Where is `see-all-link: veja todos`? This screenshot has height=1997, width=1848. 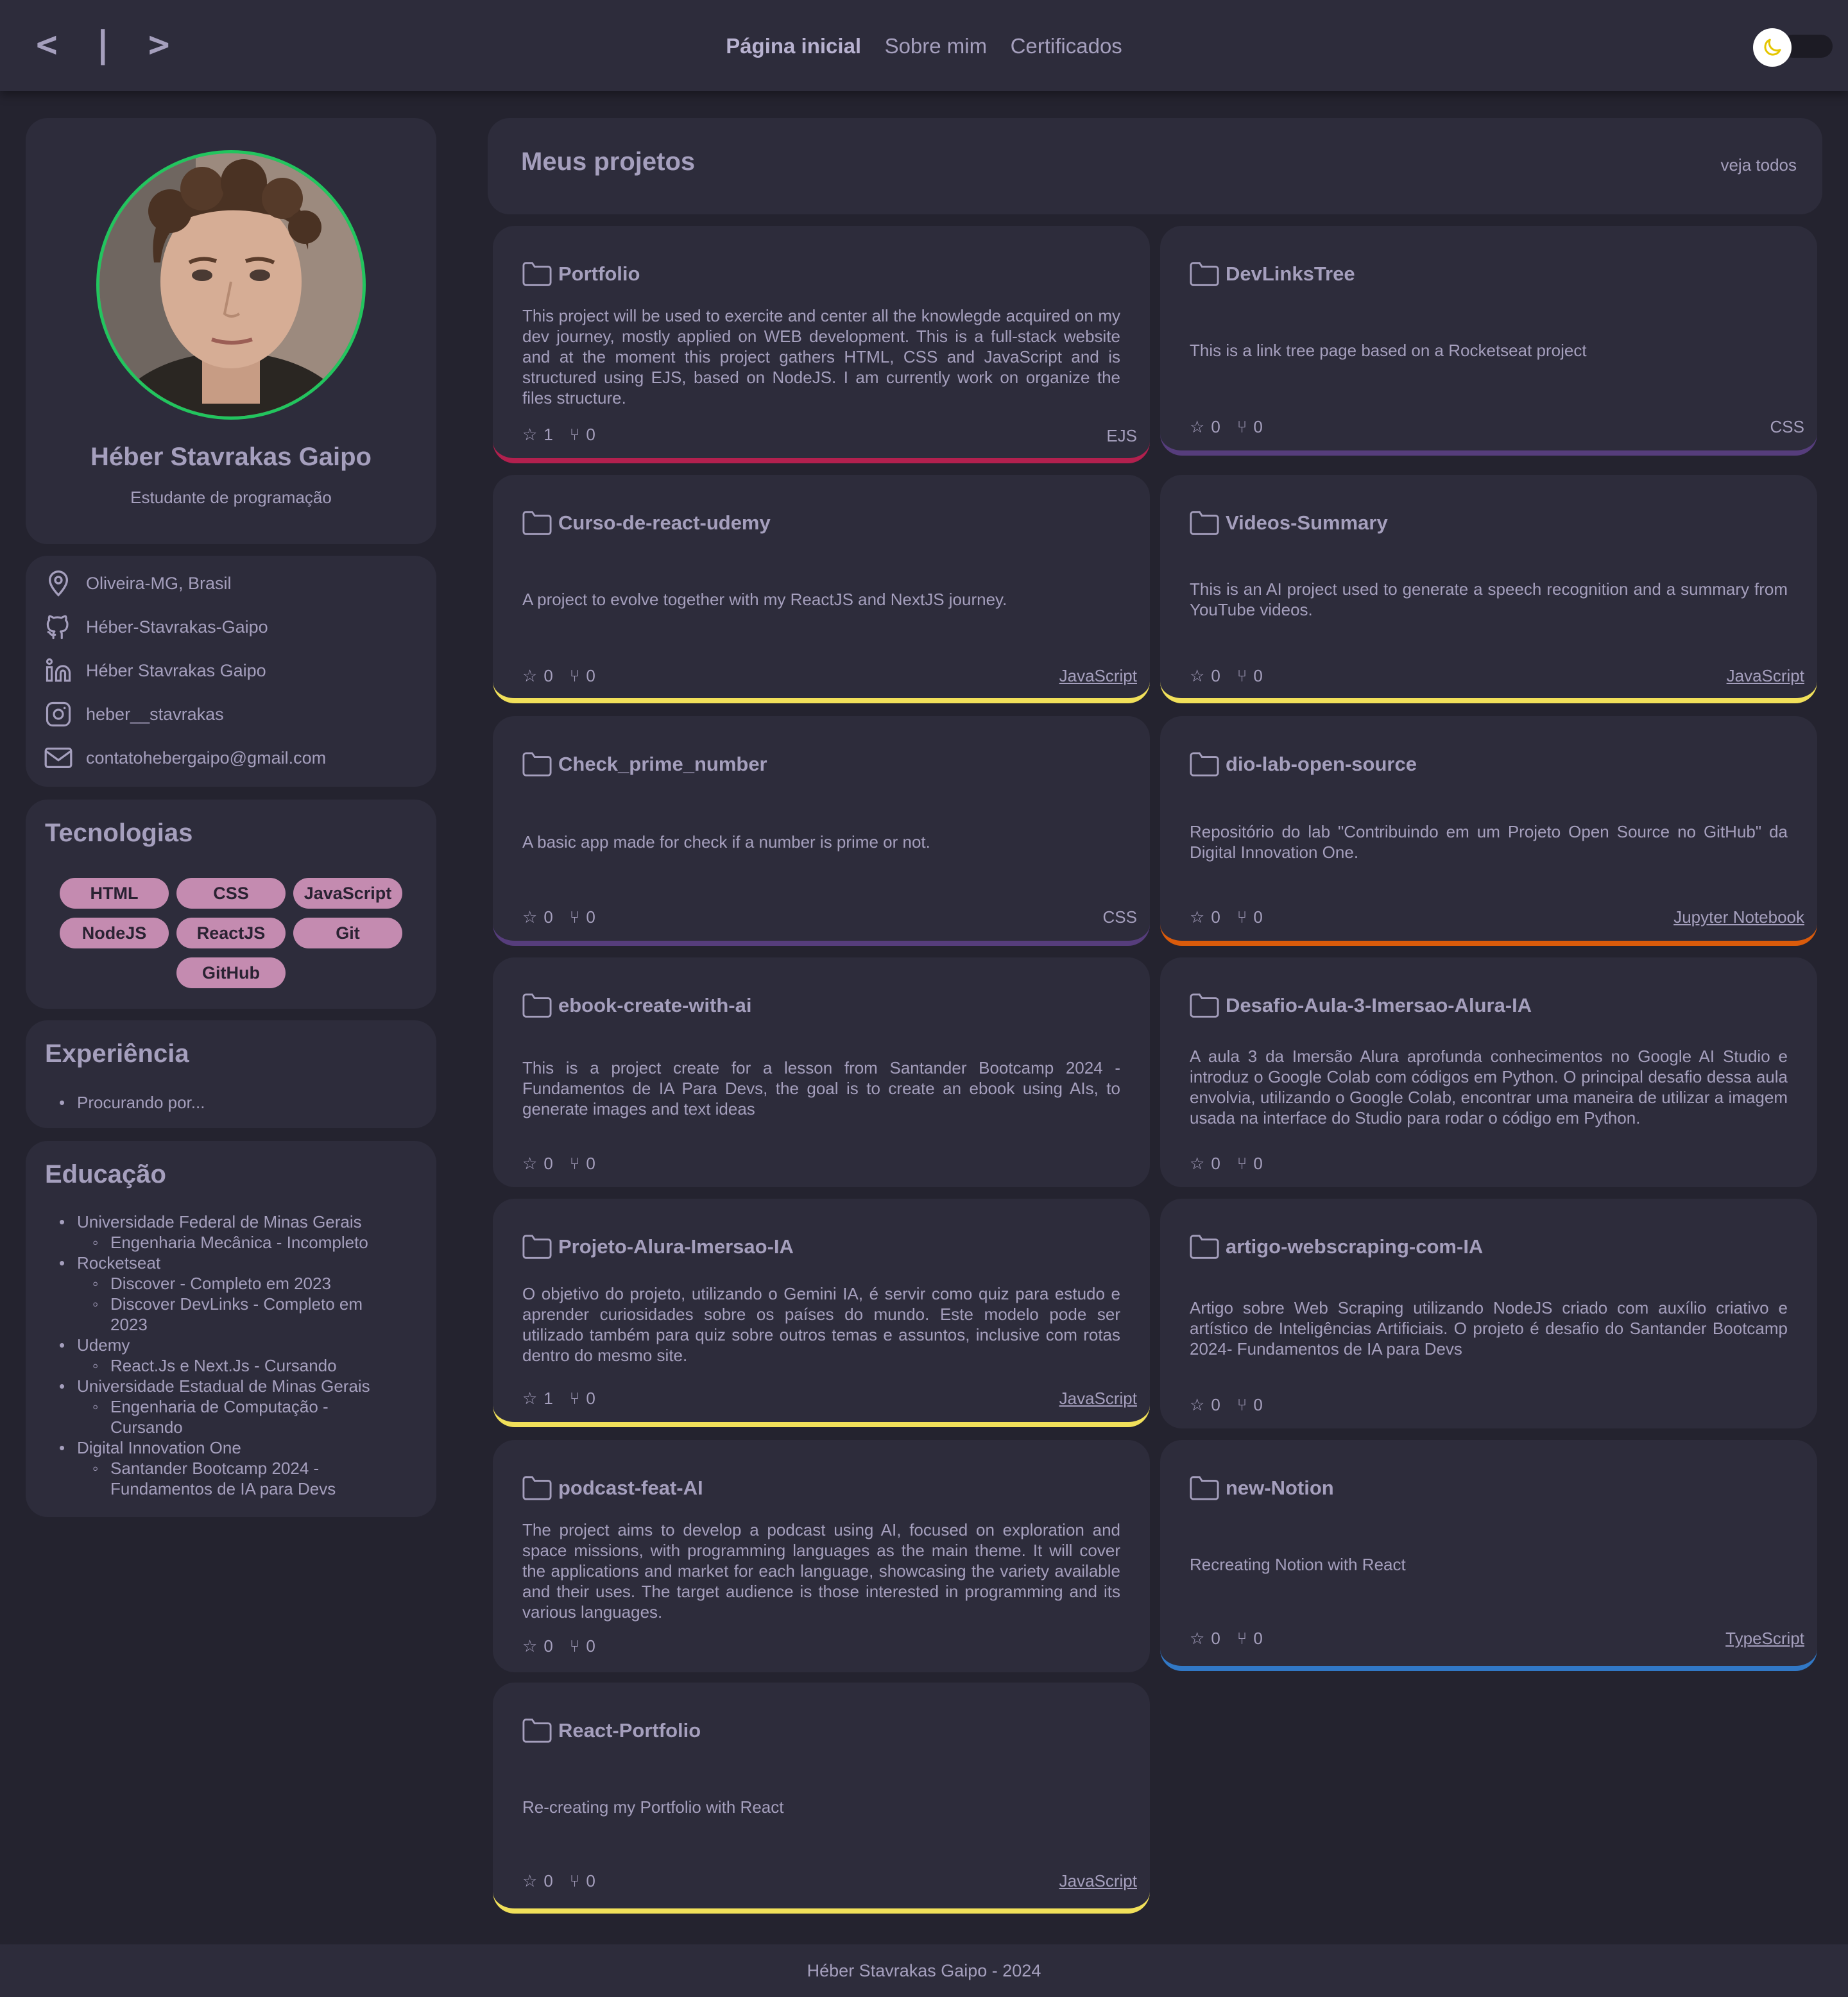
see-all-link: veja todos is located at coordinates (1759, 165).